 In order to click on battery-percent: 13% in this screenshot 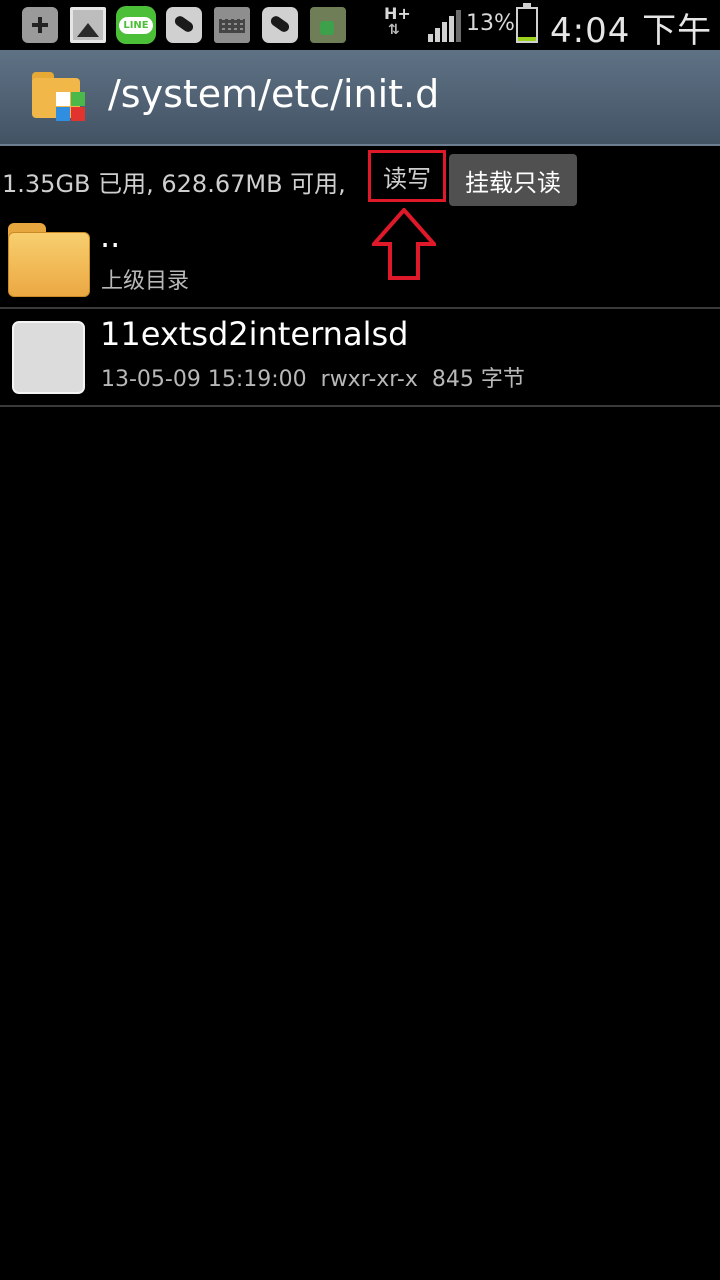, I will do `click(490, 23)`.